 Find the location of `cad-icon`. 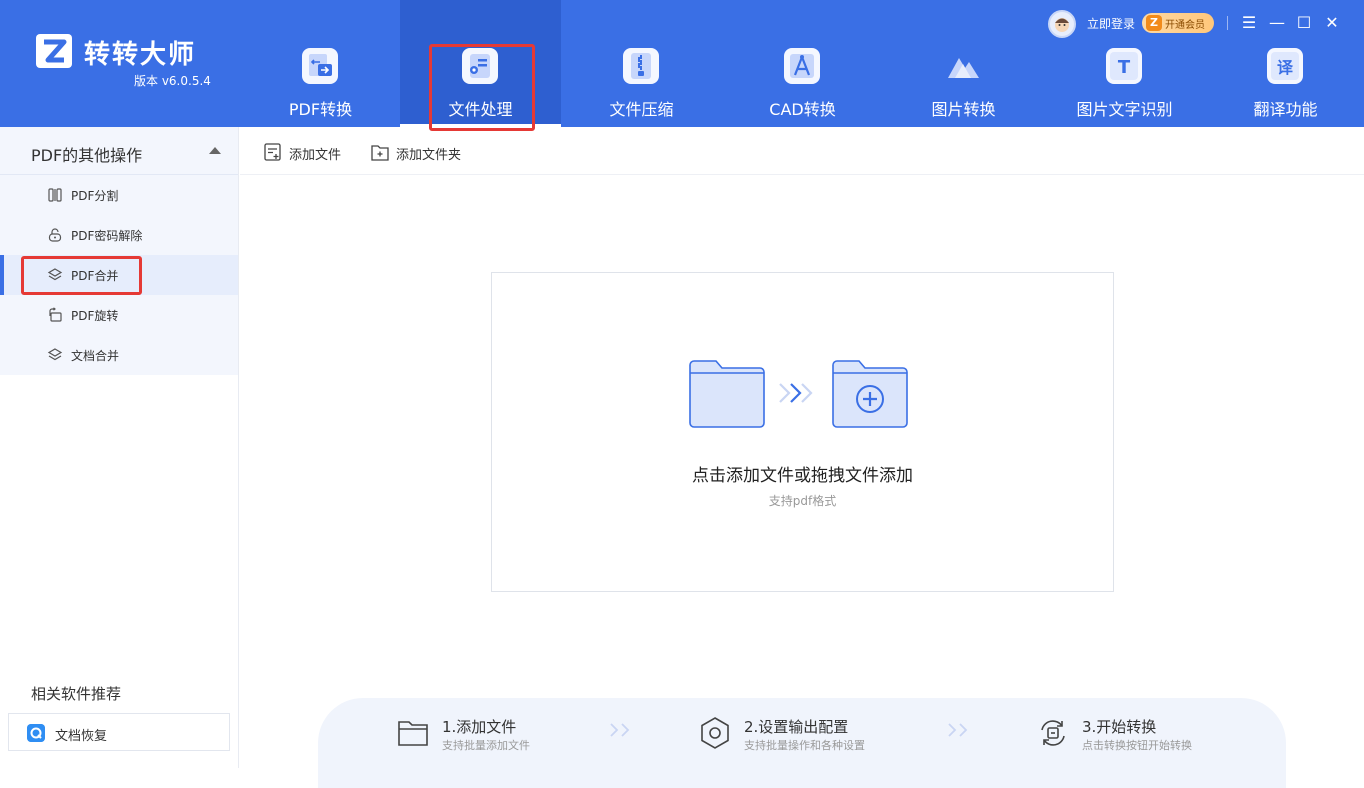

cad-icon is located at coordinates (802, 66).